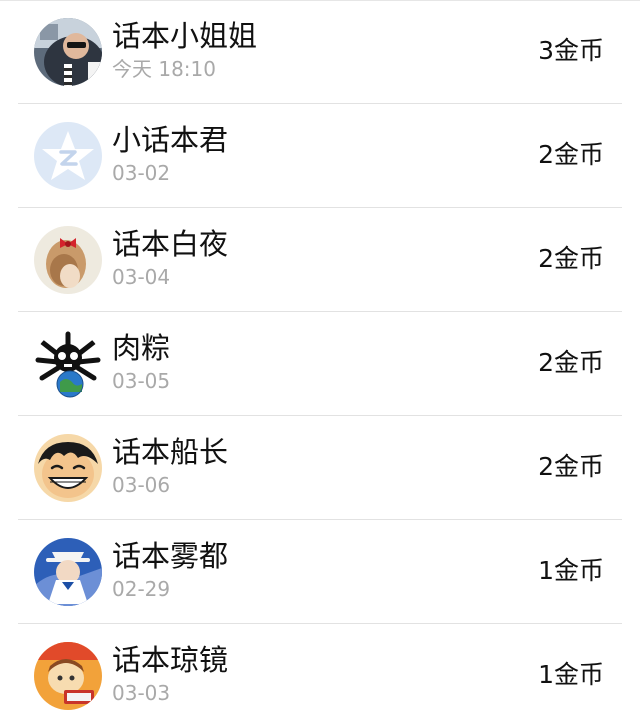 Image resolution: width=640 pixels, height=728 pixels. Describe the element at coordinates (571, 50) in the screenshot. I see `coin-amount: 3金币` at that location.